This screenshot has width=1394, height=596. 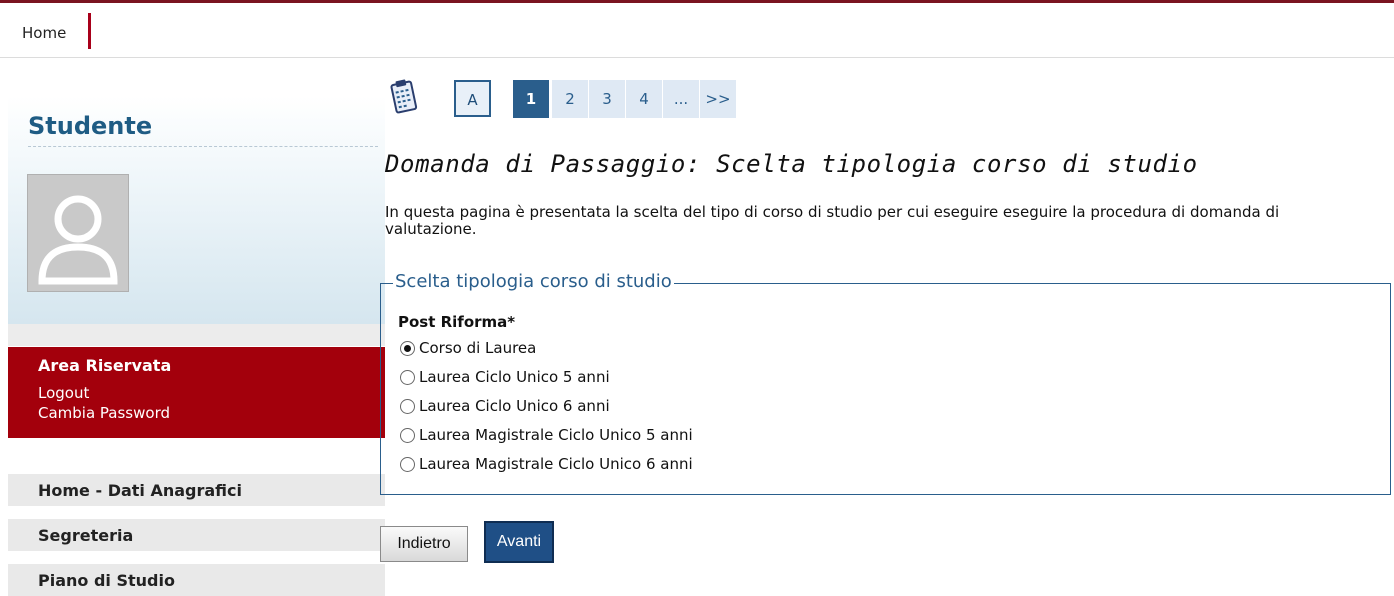 What do you see at coordinates (478, 348) in the screenshot?
I see `option-label: Corso di Laurea` at bounding box center [478, 348].